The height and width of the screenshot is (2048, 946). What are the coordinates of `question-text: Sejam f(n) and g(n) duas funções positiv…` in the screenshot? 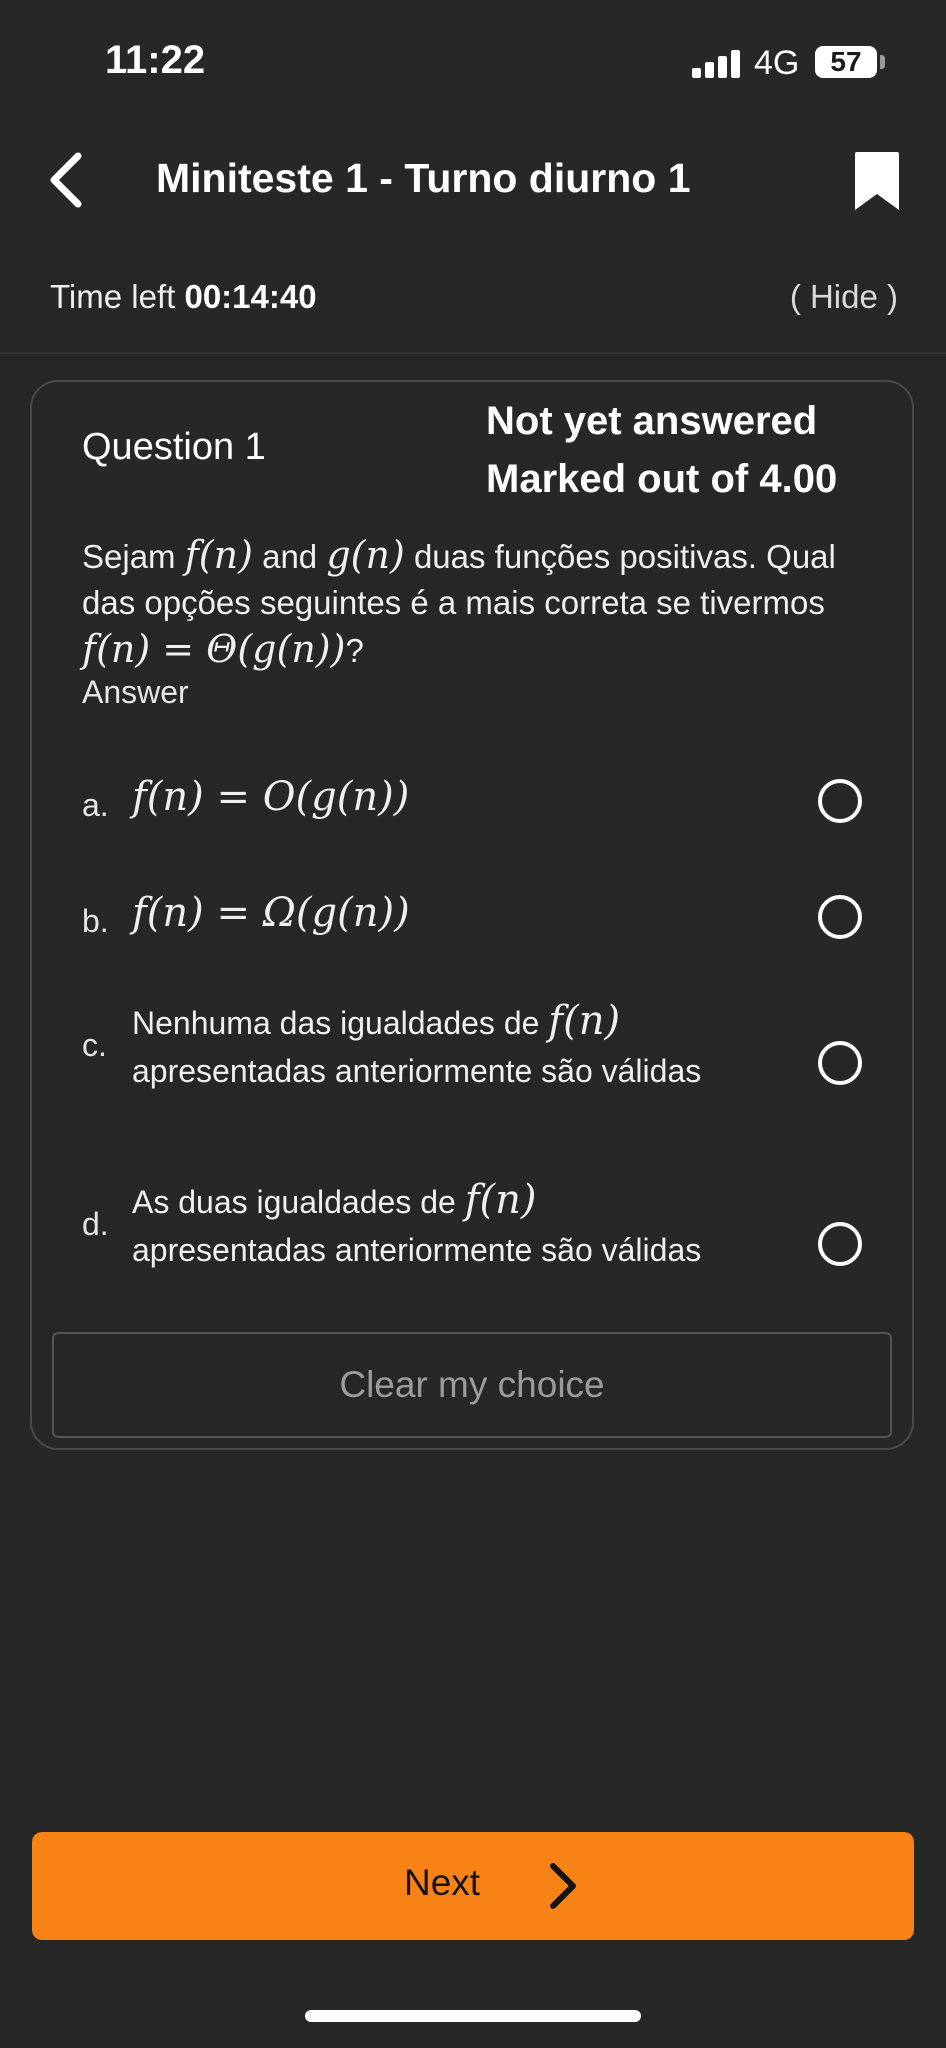 It's located at (477, 603).